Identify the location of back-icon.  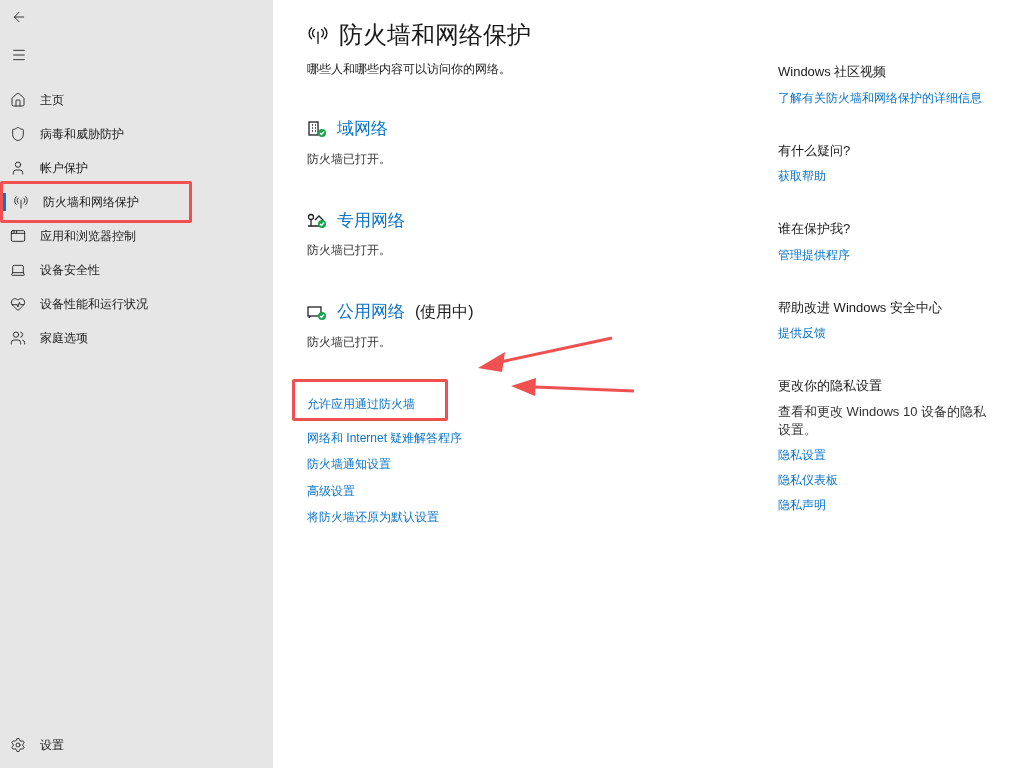
(19, 17).